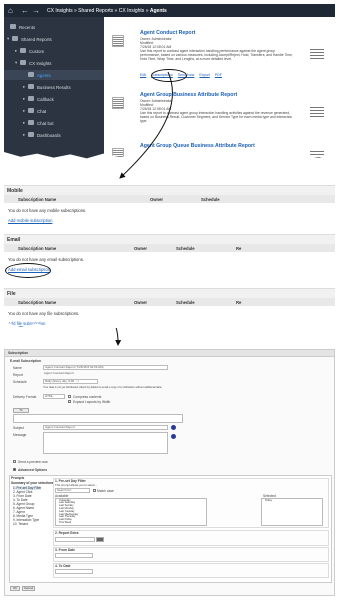 The height and width of the screenshot is (600, 339). Describe the element at coordinates (25, 397) in the screenshot. I see `delivery-format-label: Delivery Format` at that location.